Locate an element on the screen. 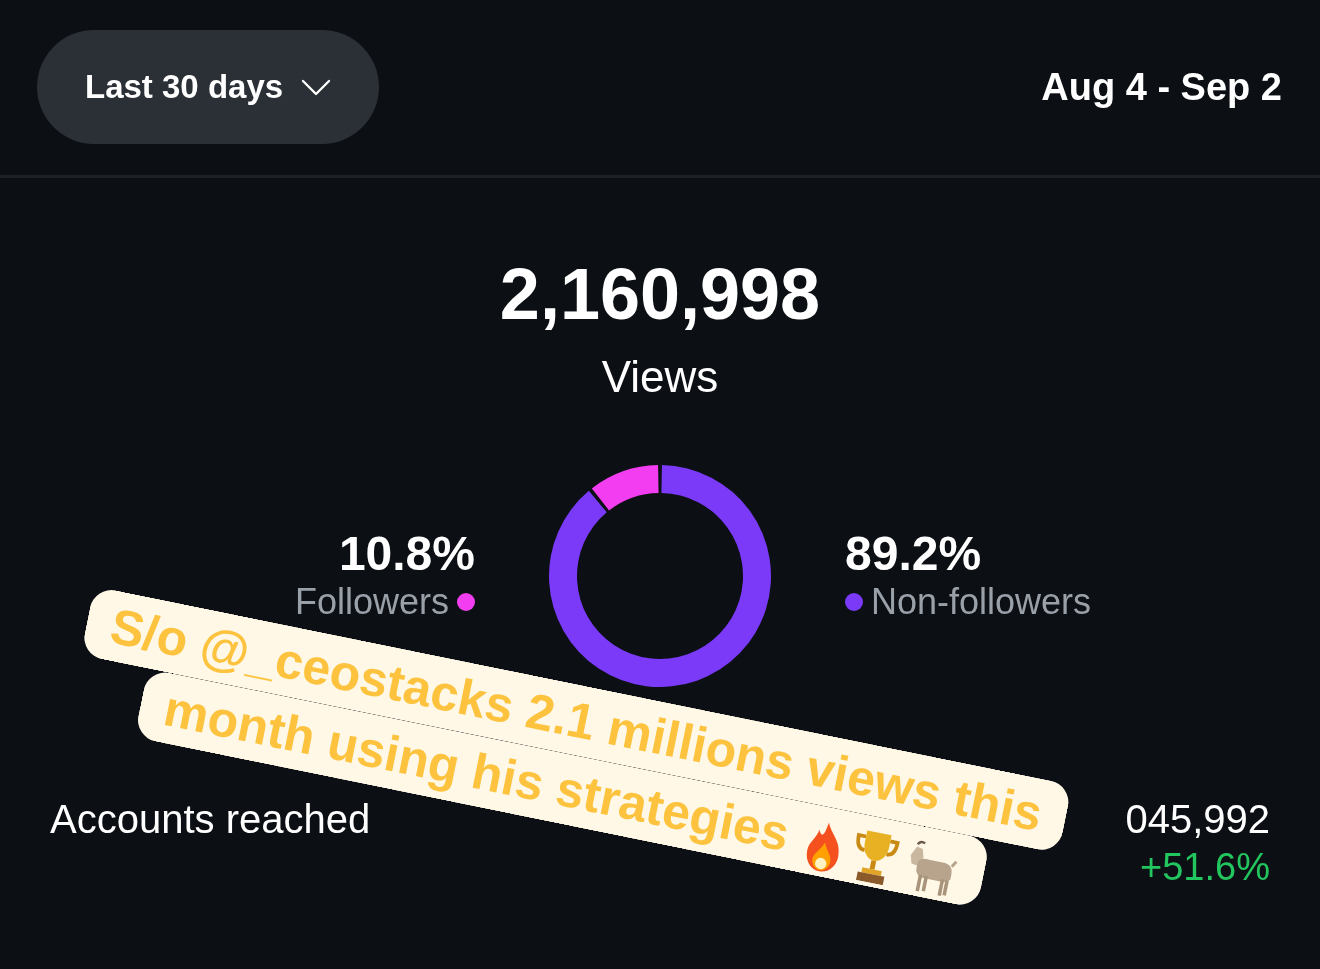 Image resolution: width=1320 pixels, height=969 pixels. views-total: 2,160,998 is located at coordinates (660, 294).